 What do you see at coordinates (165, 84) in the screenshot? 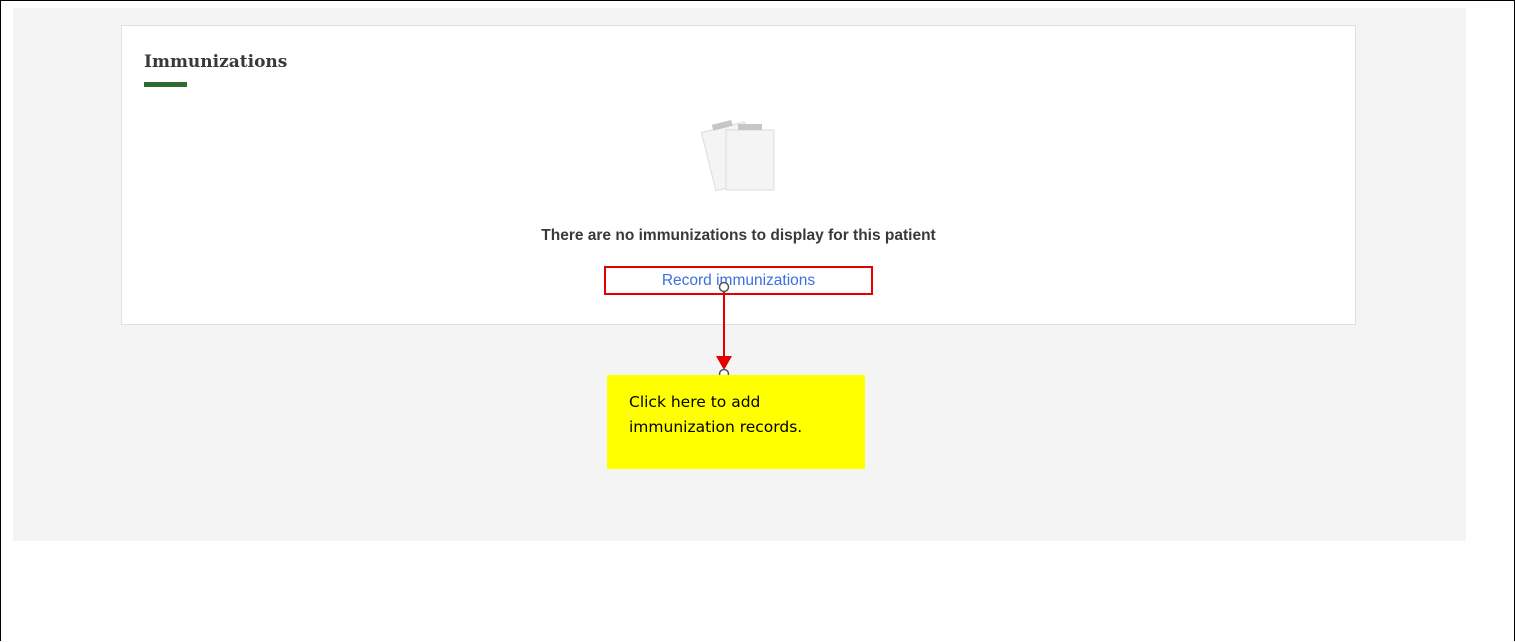
I see `title-underline` at bounding box center [165, 84].